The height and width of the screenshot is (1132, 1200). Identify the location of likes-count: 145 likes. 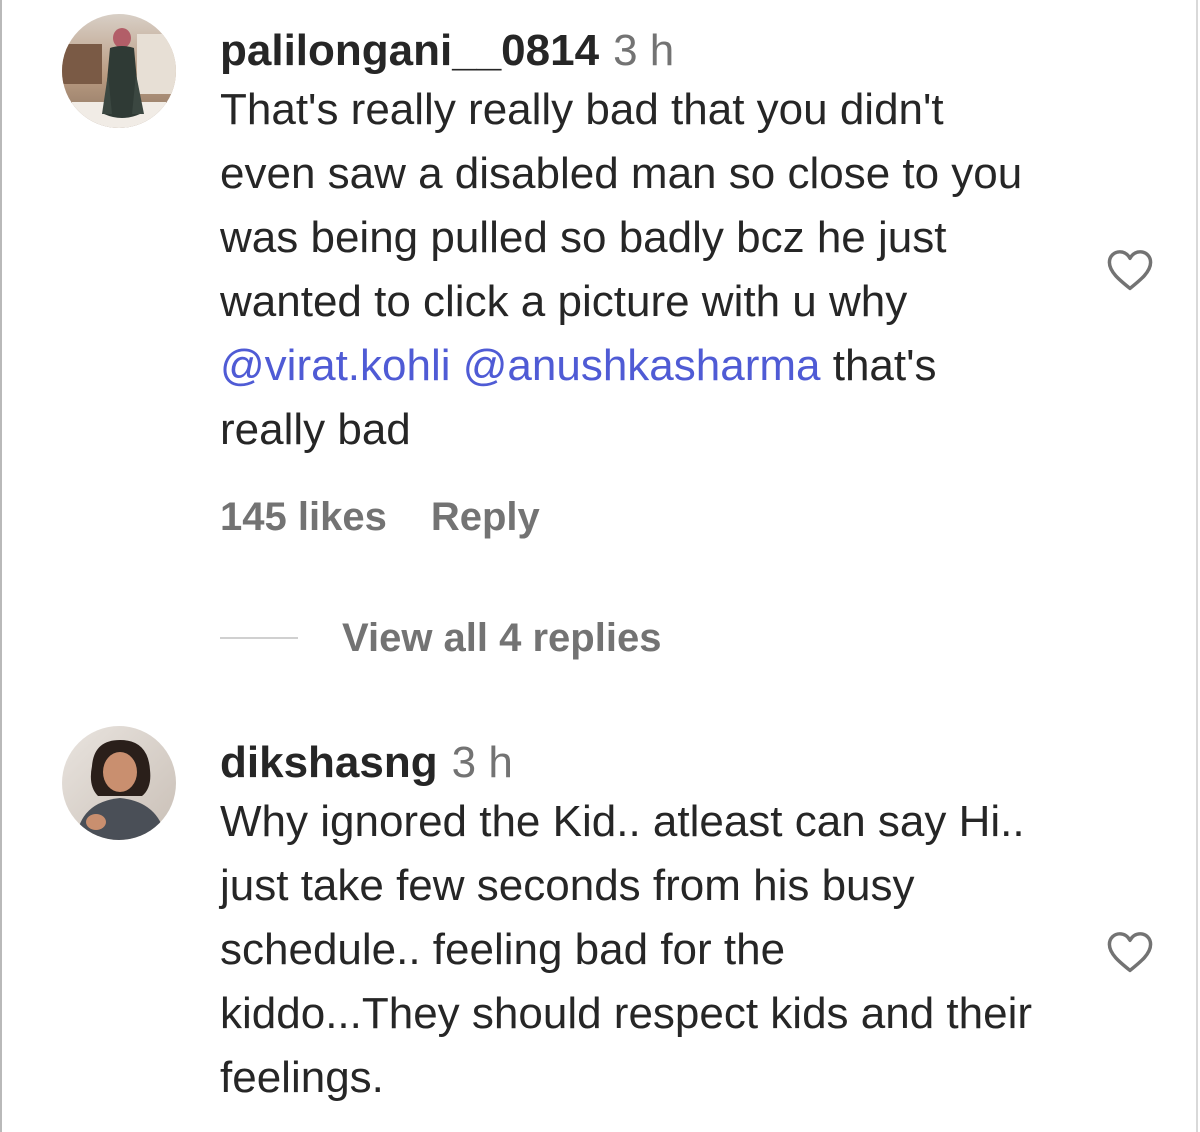
(303, 517).